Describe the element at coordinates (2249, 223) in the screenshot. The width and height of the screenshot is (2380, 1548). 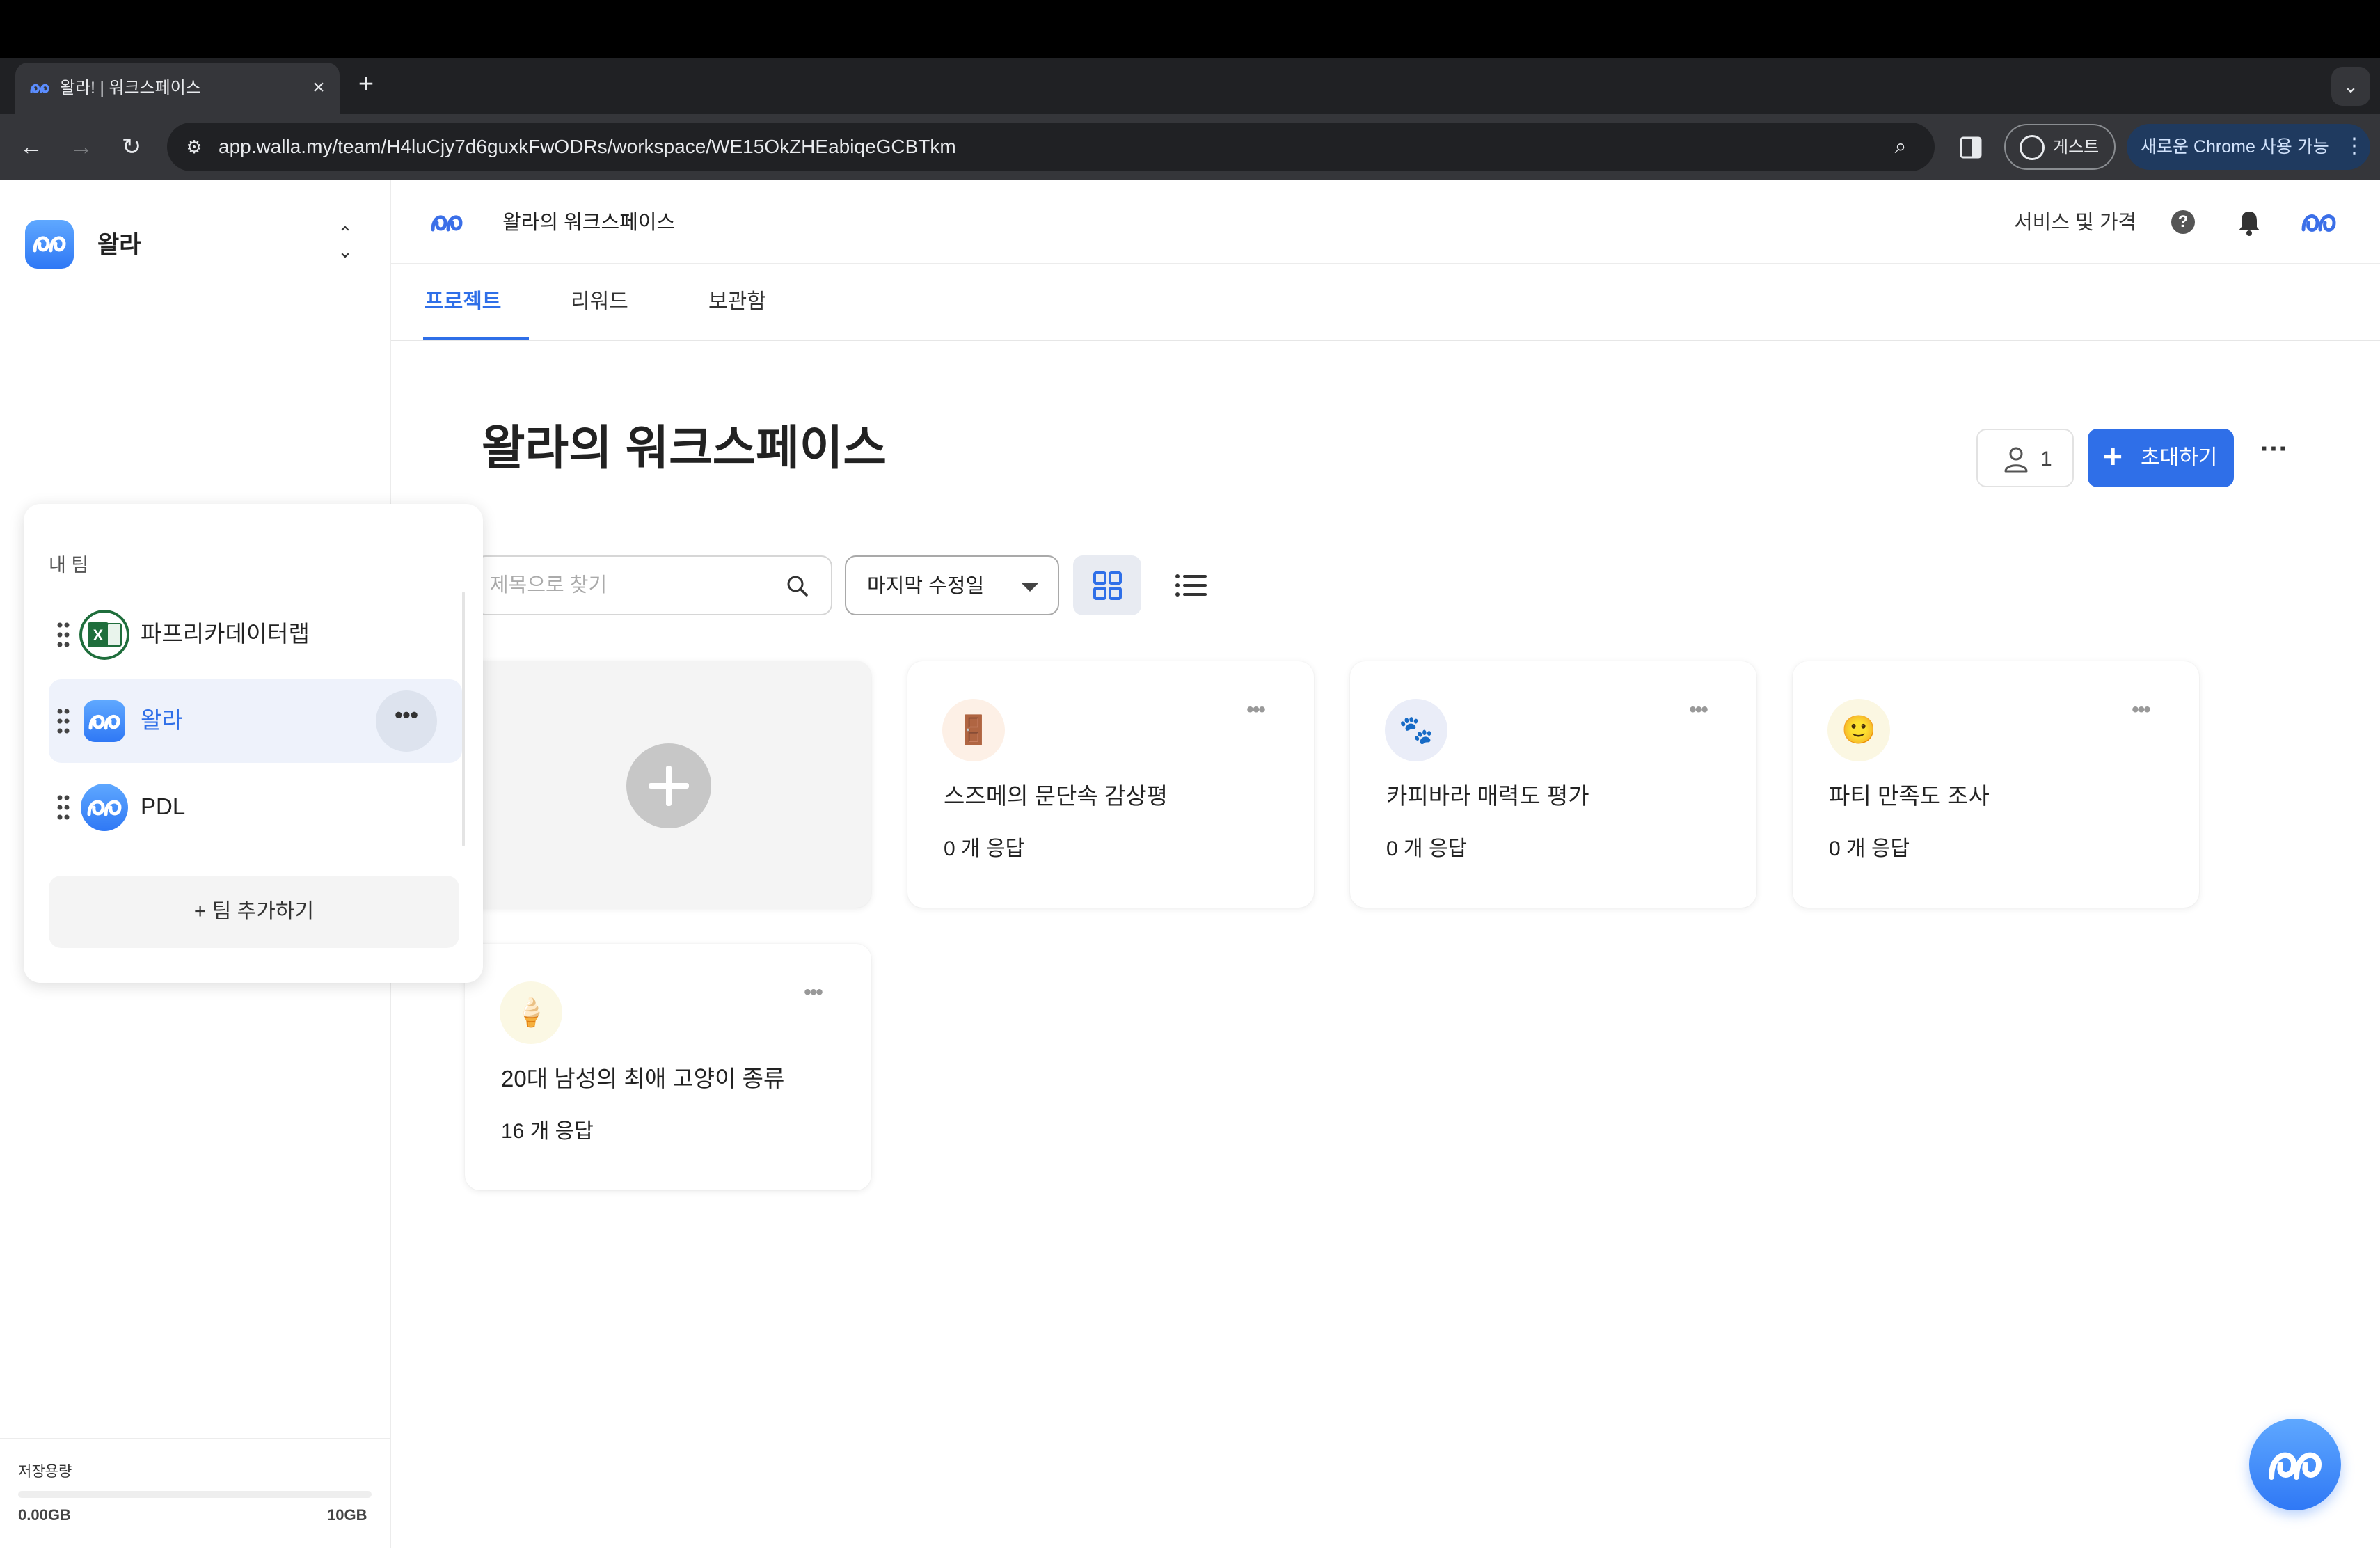
I see `bell-icon` at that location.